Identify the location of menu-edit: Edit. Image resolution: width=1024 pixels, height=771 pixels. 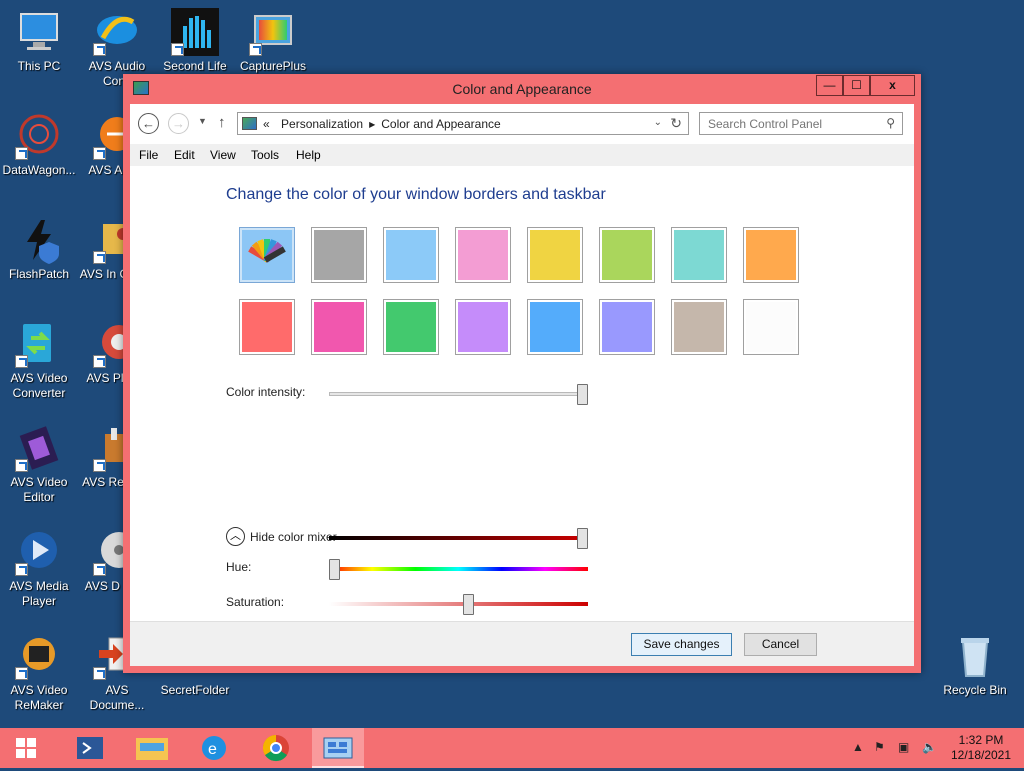
(184, 155).